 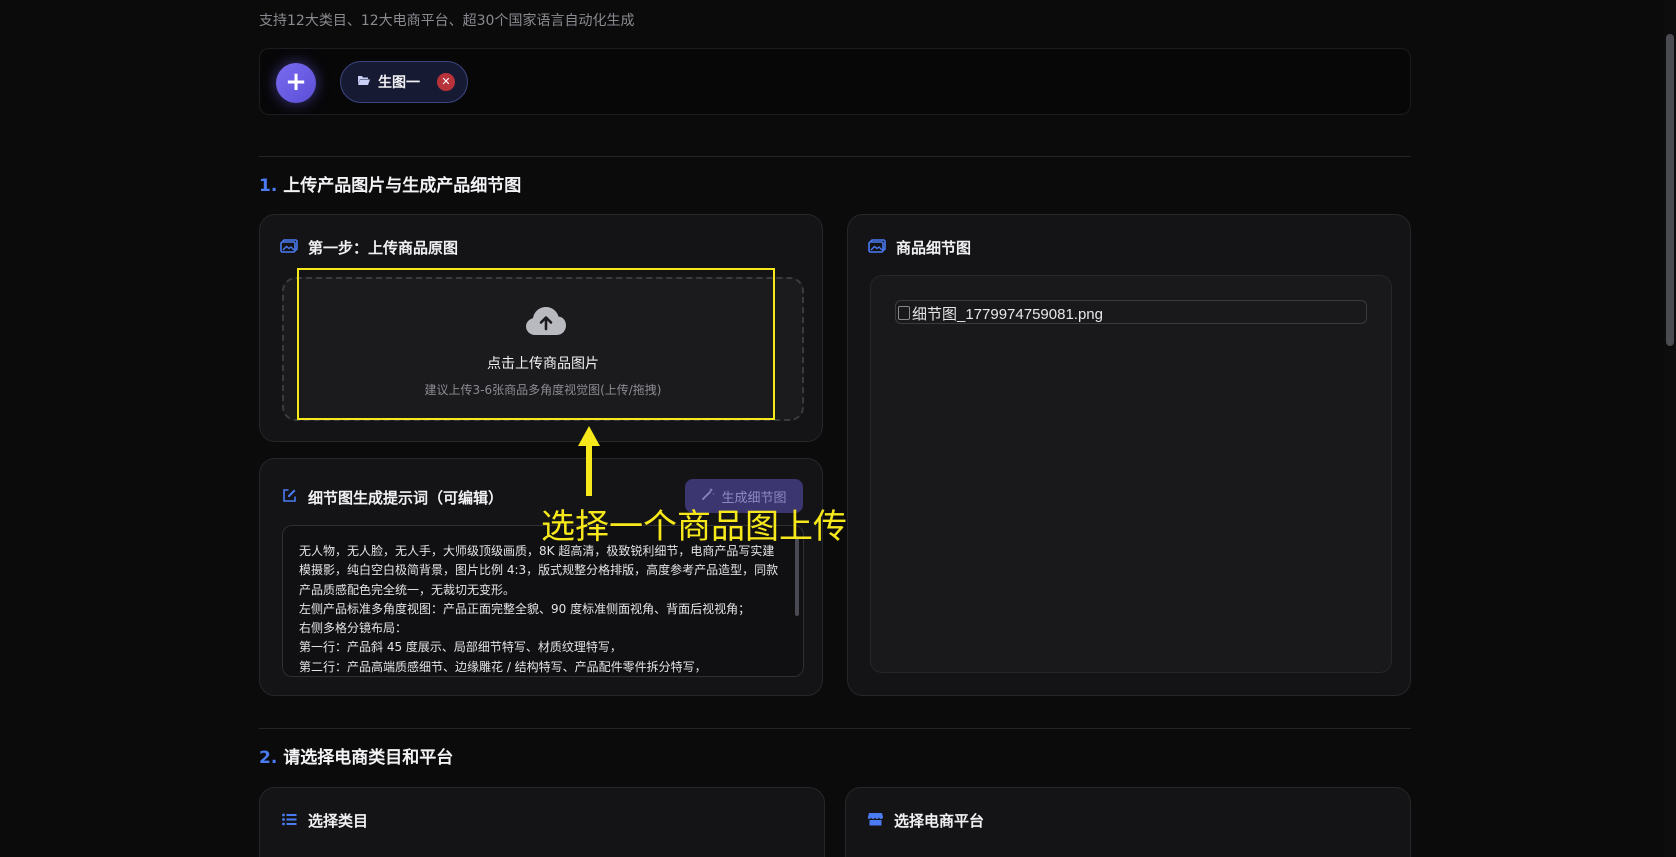 I want to click on category-card-header: 选择类目, so click(x=324, y=820).